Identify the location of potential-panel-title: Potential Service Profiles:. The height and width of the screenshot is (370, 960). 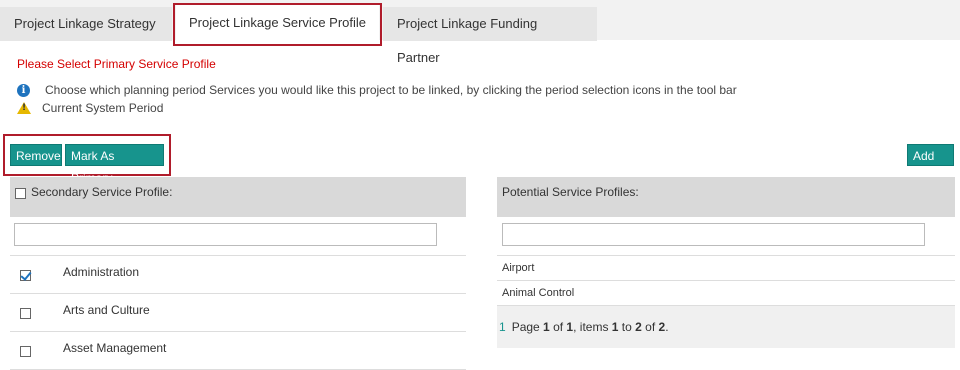
(570, 192).